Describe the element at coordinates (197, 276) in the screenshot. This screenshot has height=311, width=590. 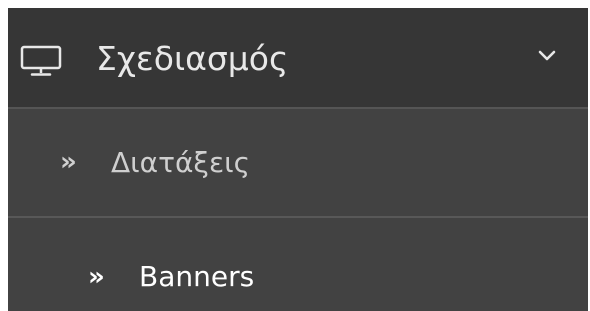
I see `menu-item-label: Banners` at that location.